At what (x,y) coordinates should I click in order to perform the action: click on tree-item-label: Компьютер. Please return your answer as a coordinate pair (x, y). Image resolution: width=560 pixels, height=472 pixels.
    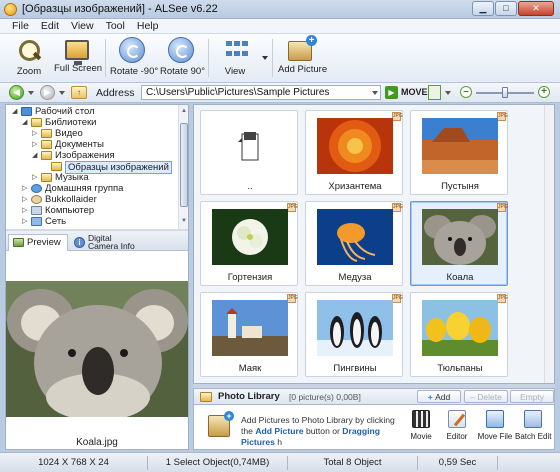
    Looking at the image, I should click on (70, 210).